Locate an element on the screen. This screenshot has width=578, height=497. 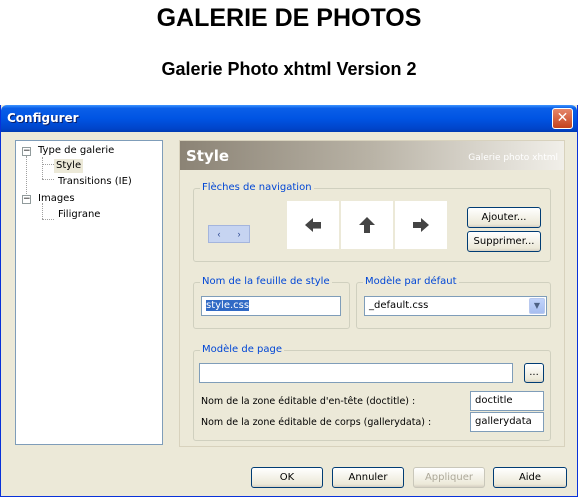
tree-item-transitions: Transitions (IE) is located at coordinates (95, 182).